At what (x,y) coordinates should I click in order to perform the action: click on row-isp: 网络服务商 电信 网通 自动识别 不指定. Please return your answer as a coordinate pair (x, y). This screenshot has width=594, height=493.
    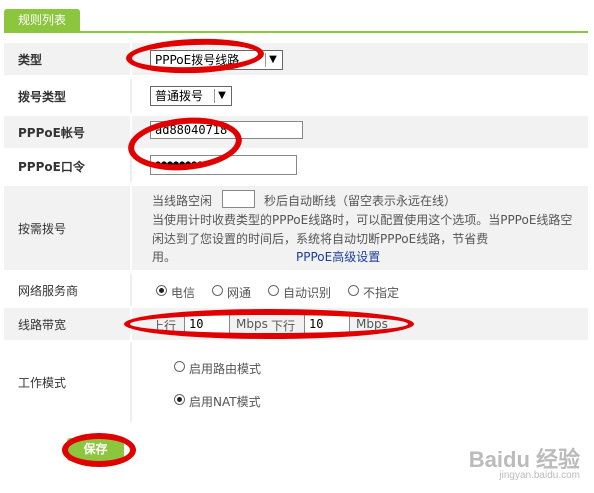
    Looking at the image, I should click on (296, 290).